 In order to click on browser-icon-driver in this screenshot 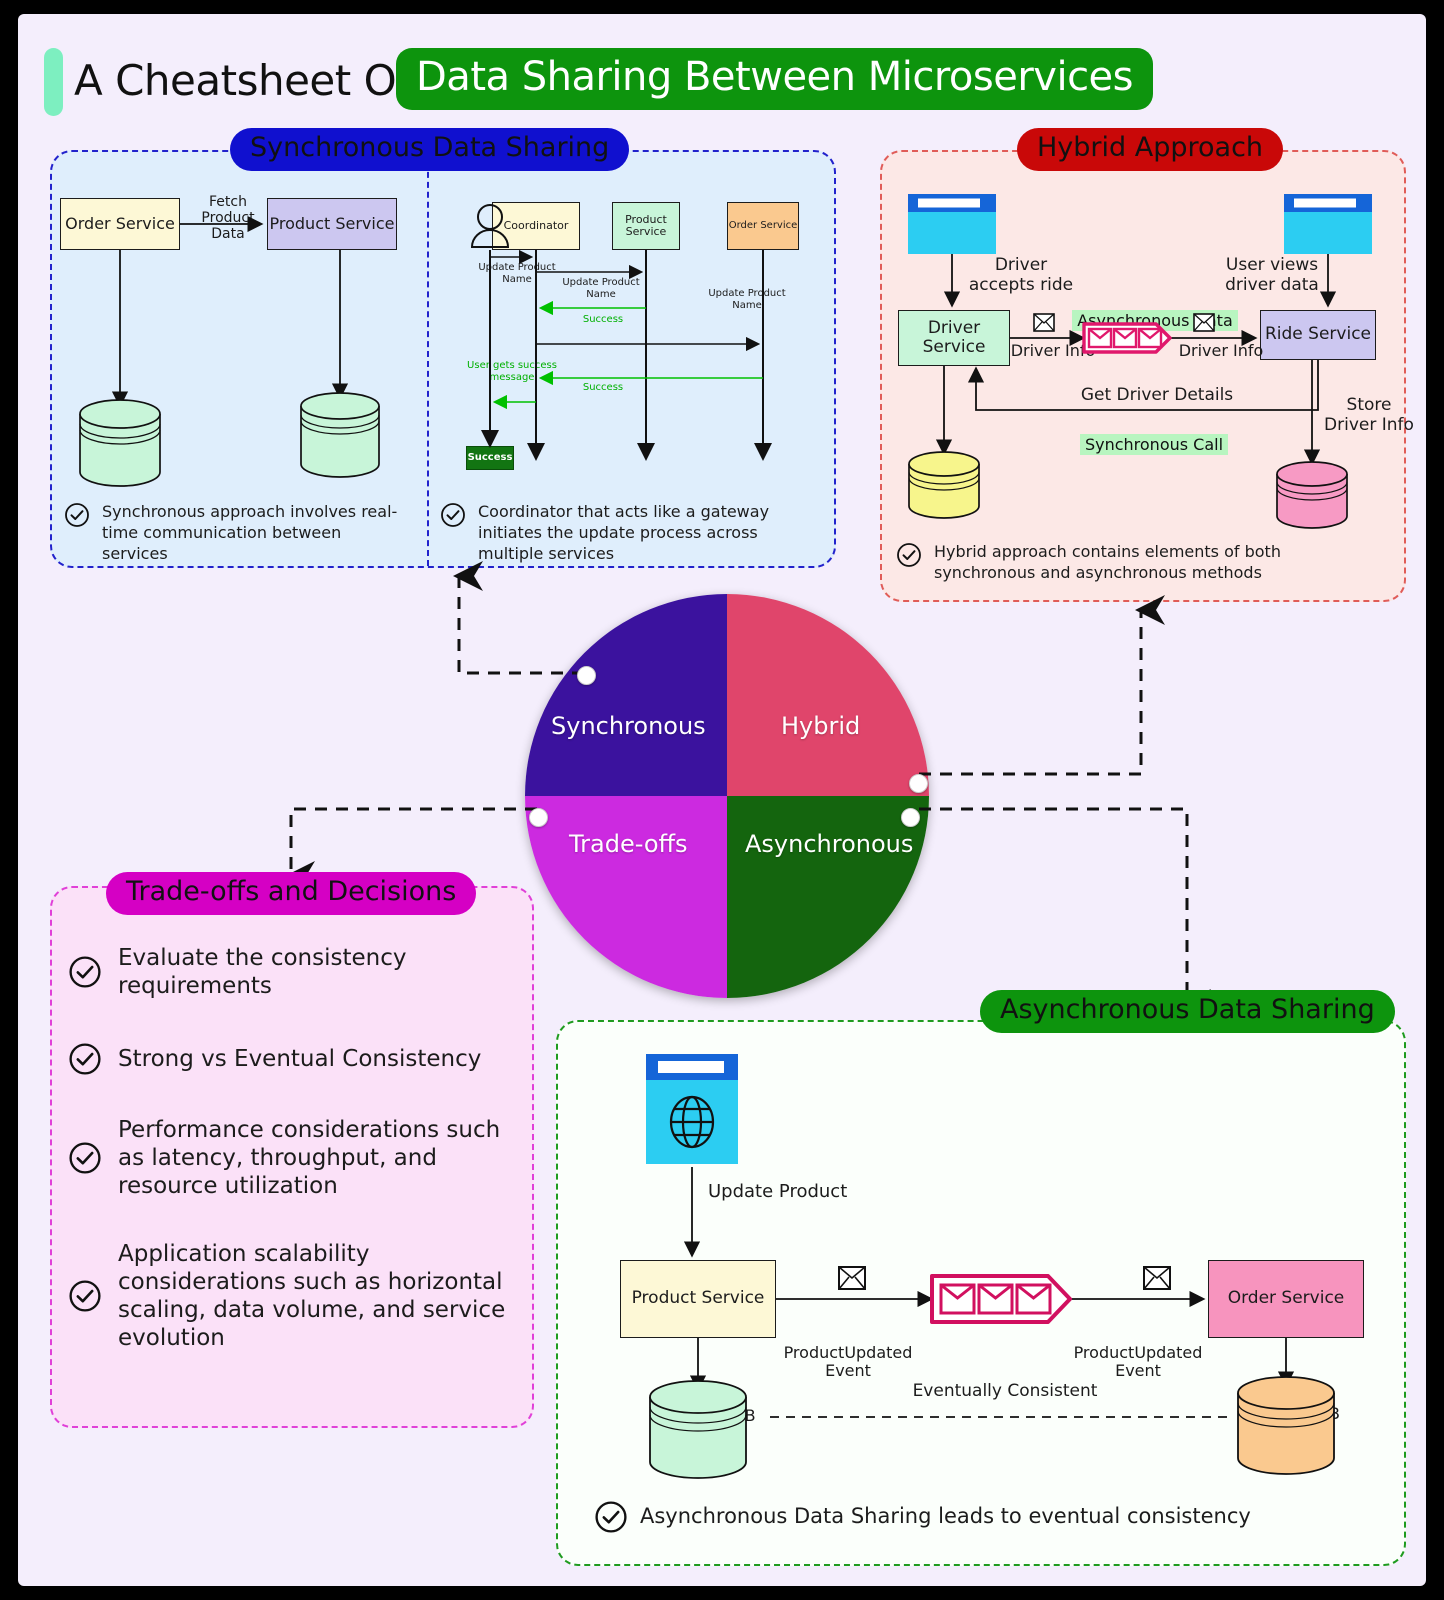, I will do `click(952, 226)`.